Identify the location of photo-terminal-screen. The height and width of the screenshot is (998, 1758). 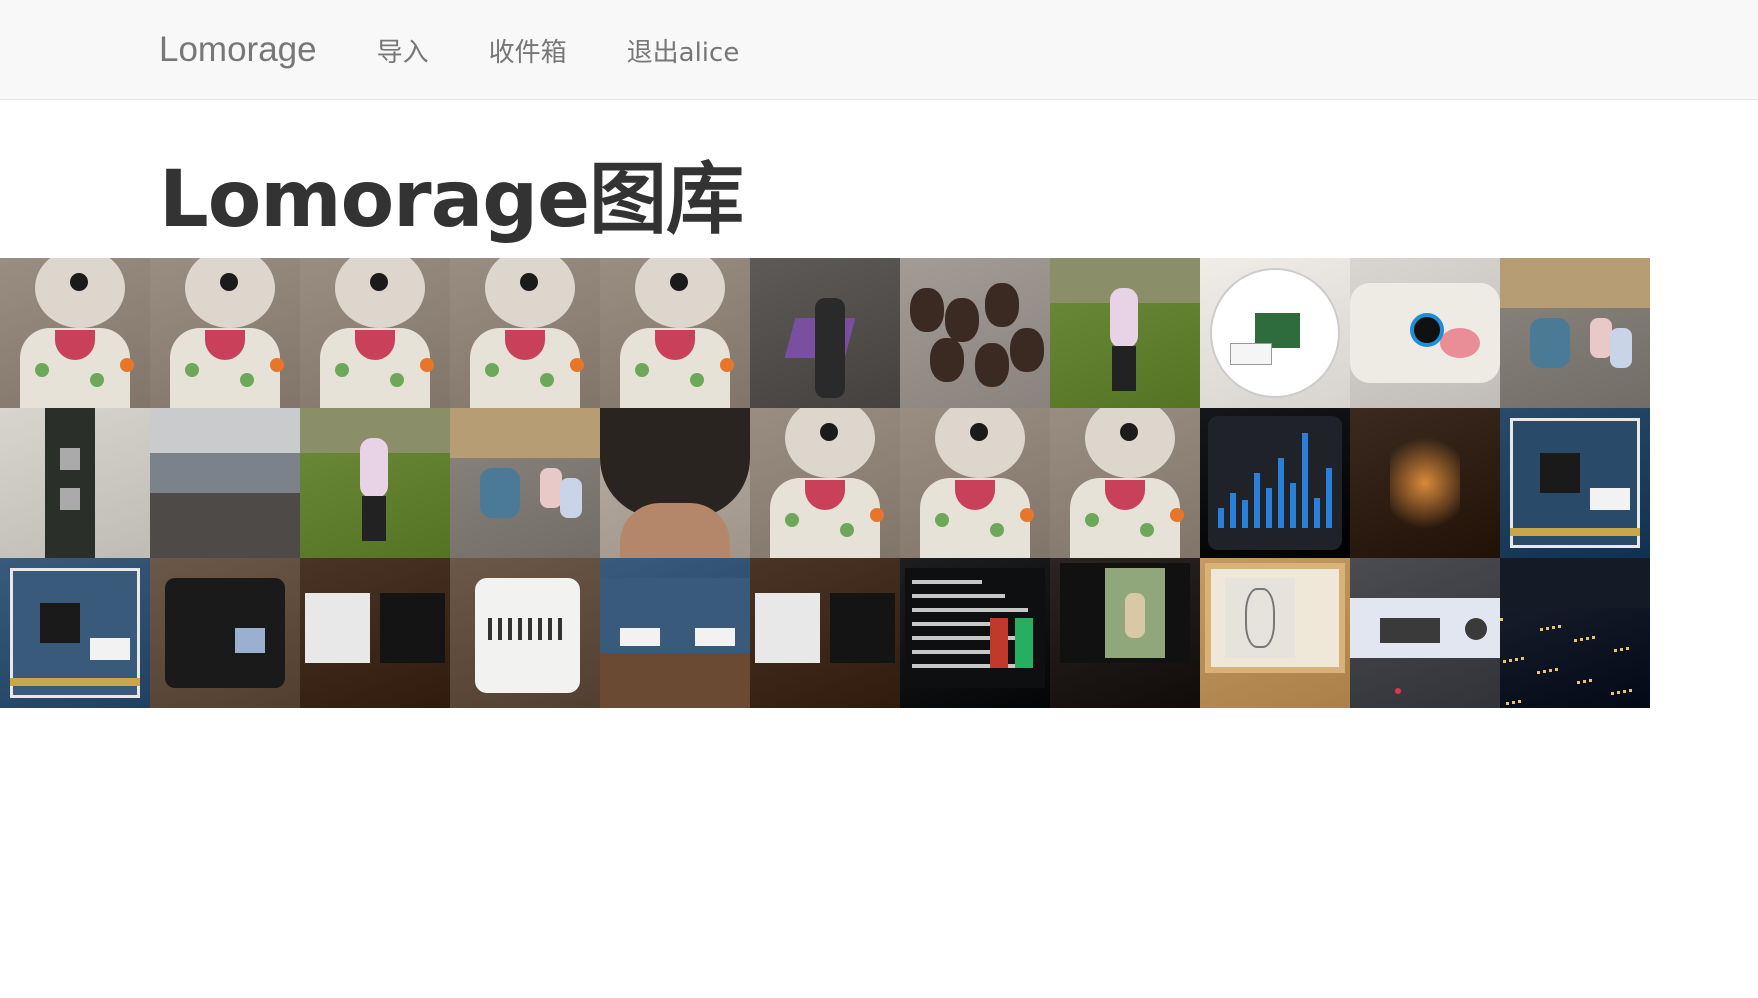
(975, 633).